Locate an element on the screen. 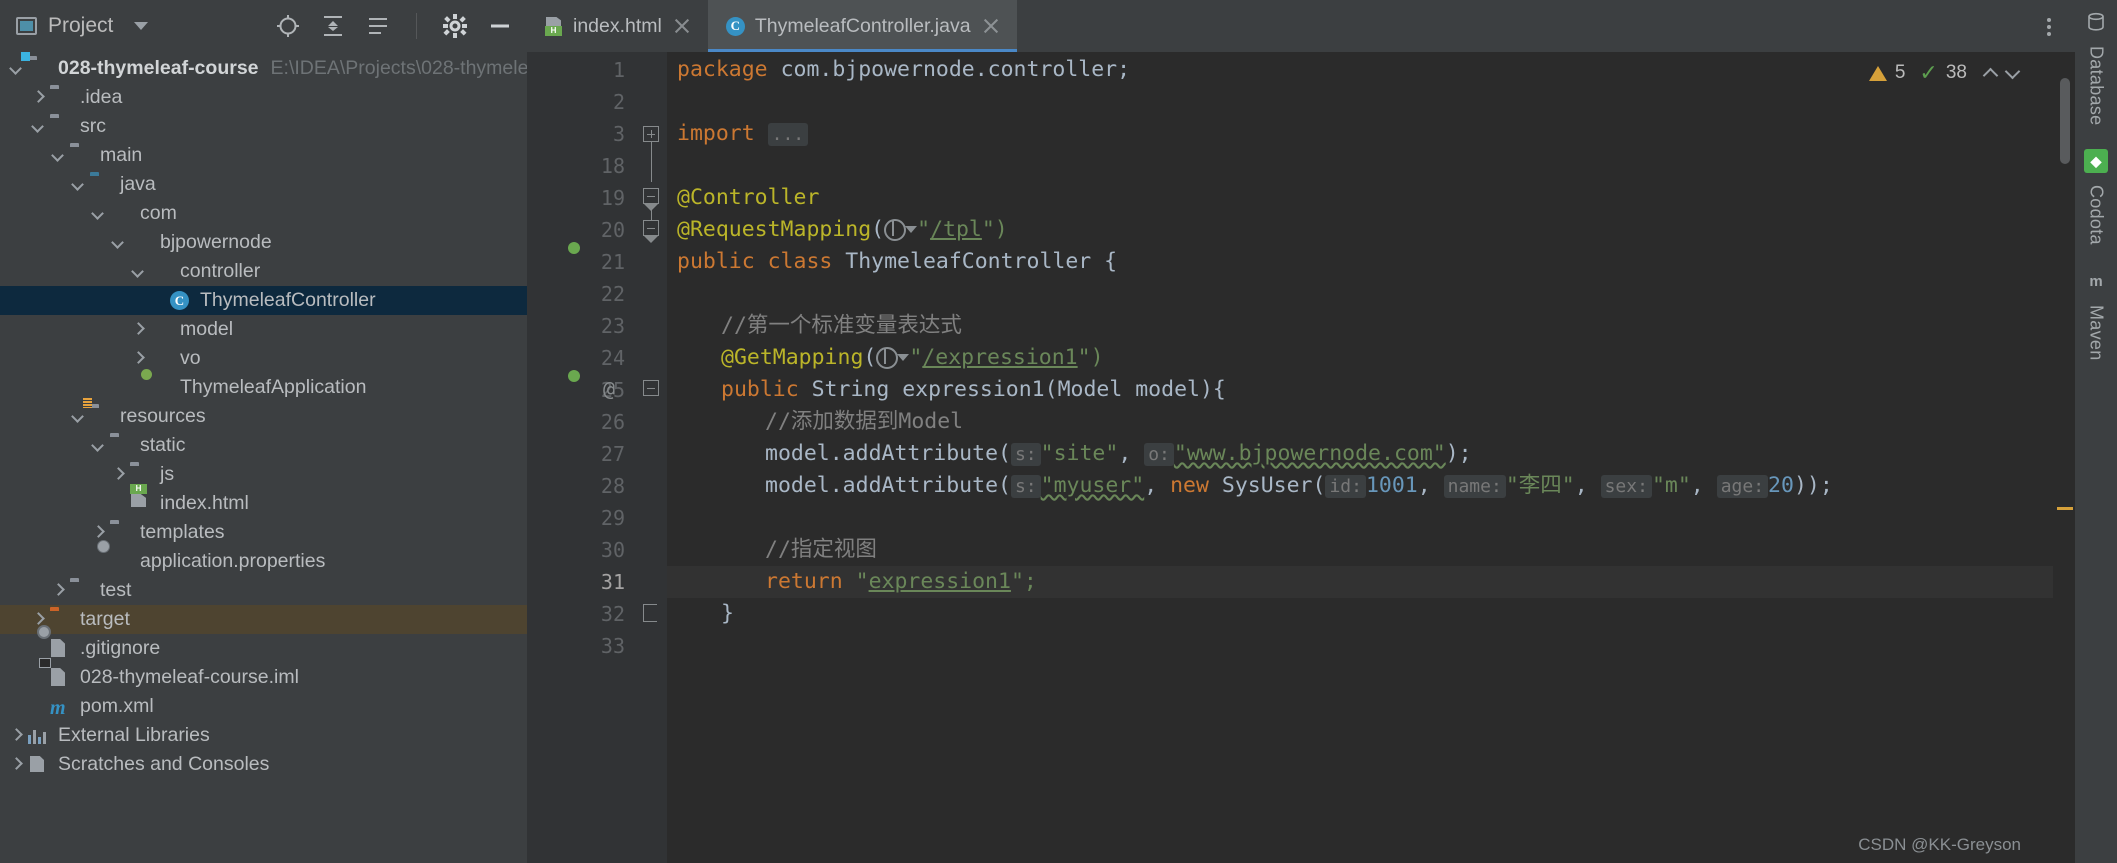 The image size is (2117, 863). tree-node-src: src is located at coordinates (263, 126).